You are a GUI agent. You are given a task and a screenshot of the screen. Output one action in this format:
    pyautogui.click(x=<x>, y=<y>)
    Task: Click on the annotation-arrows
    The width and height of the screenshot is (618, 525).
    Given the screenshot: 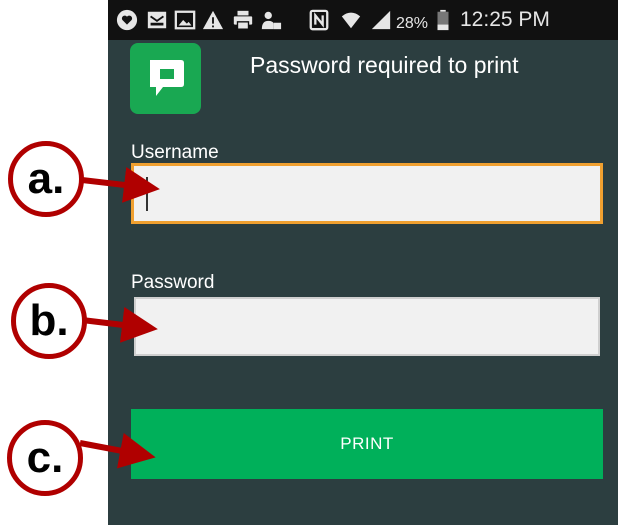 What is the action you would take?
    pyautogui.click(x=119, y=318)
    